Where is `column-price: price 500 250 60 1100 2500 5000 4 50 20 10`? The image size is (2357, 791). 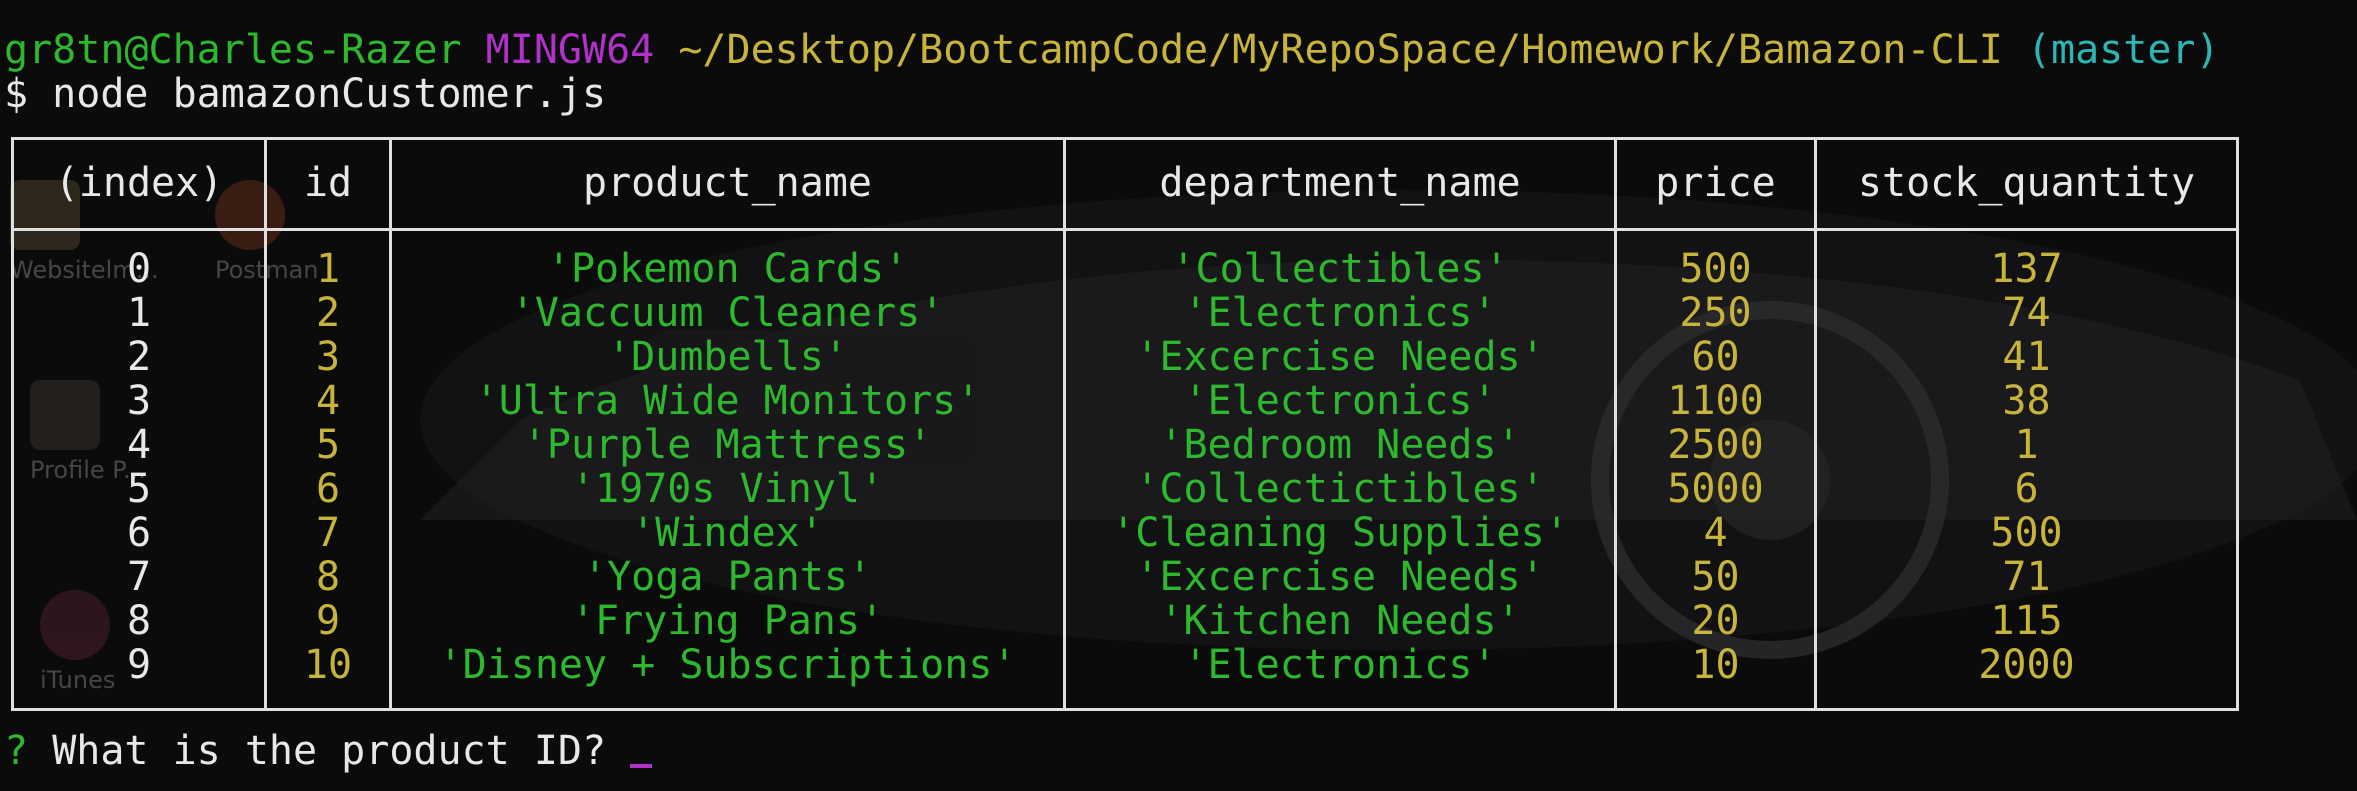
column-price: price 500 250 60 1100 2500 5000 4 50 20 10 is located at coordinates (1715, 424).